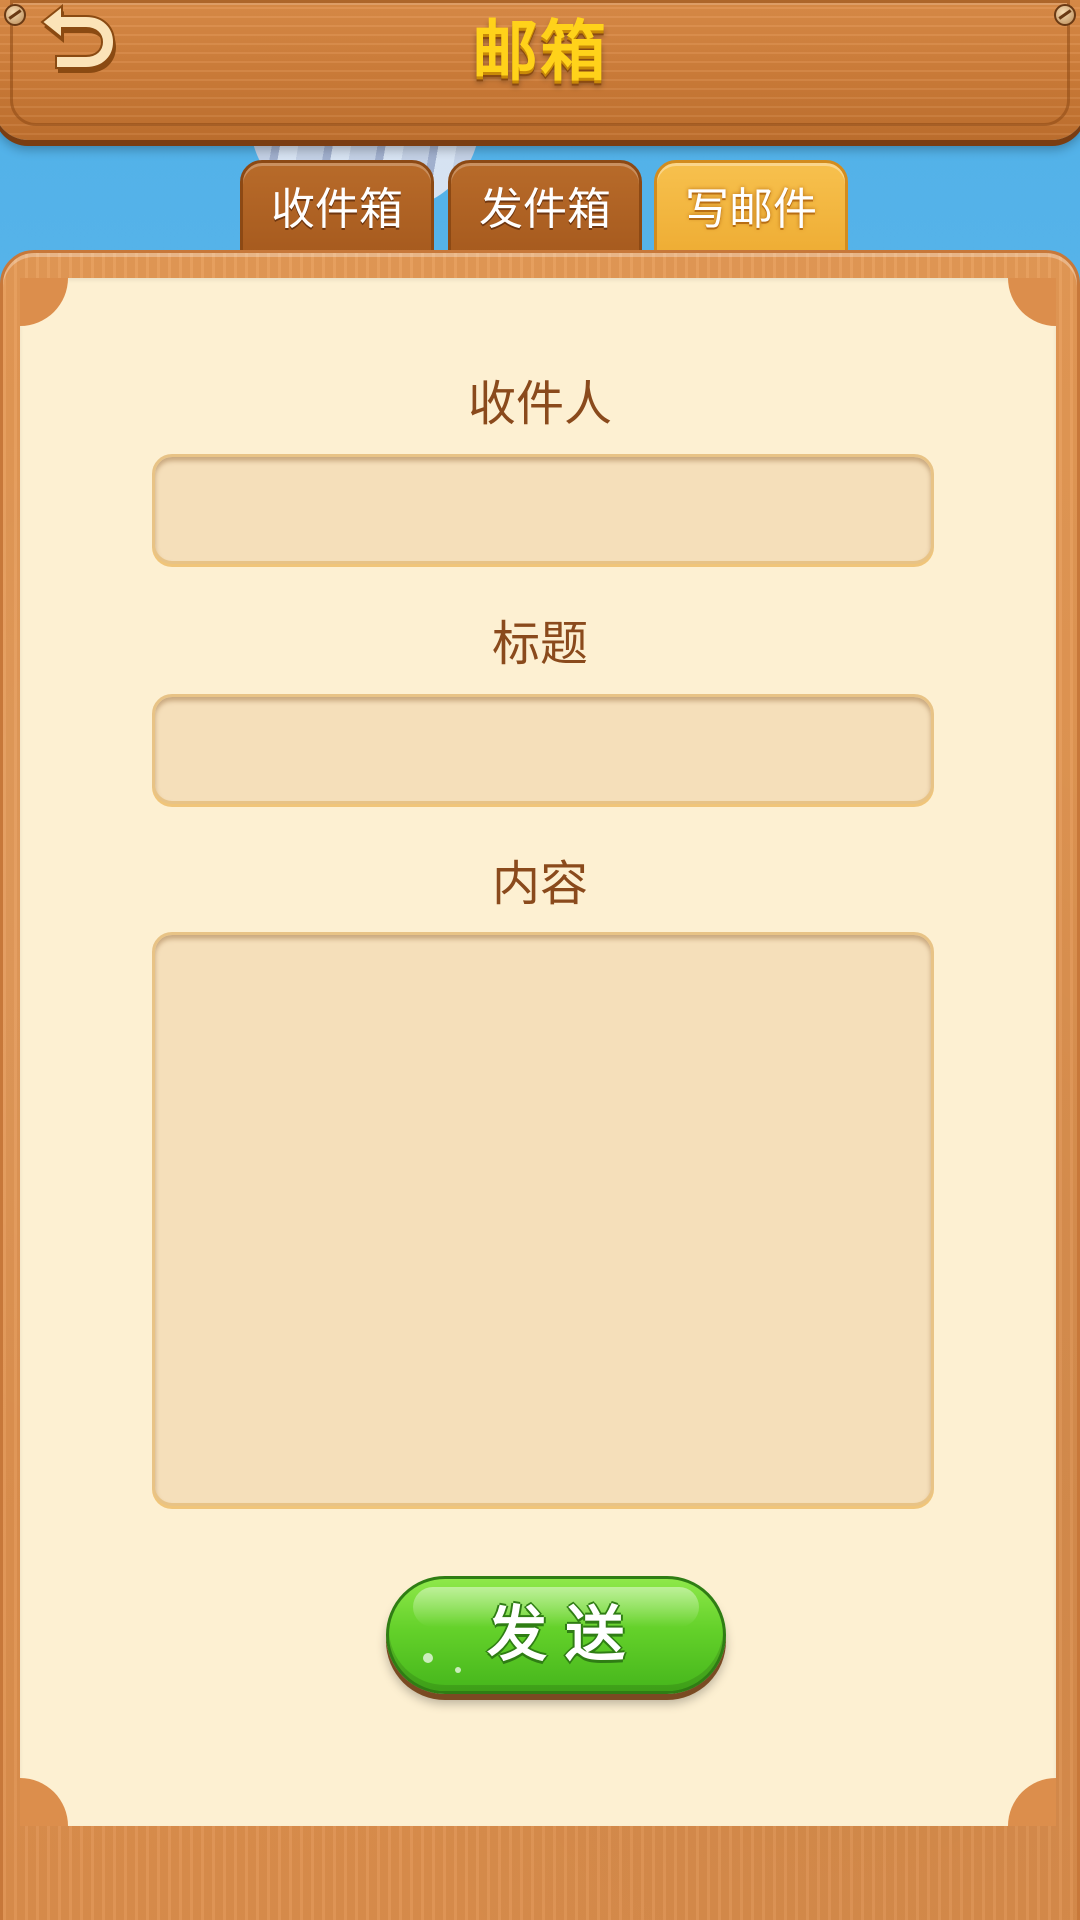  Describe the element at coordinates (337, 210) in the screenshot. I see `tab-inbox: 收件箱` at that location.